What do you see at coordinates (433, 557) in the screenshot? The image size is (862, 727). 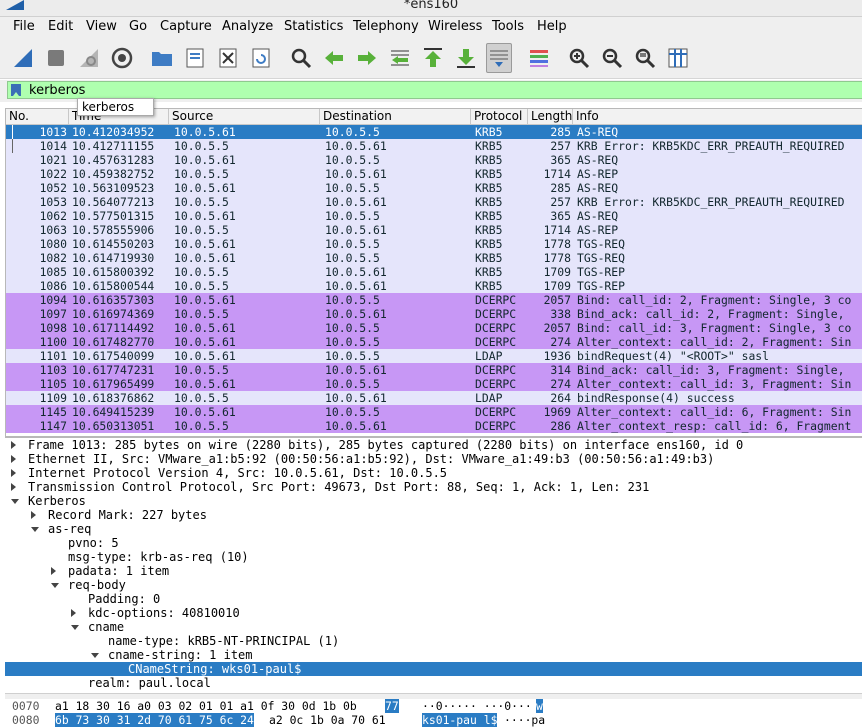 I see `detail-tree-item: msg-type: krb-as-req (10)` at bounding box center [433, 557].